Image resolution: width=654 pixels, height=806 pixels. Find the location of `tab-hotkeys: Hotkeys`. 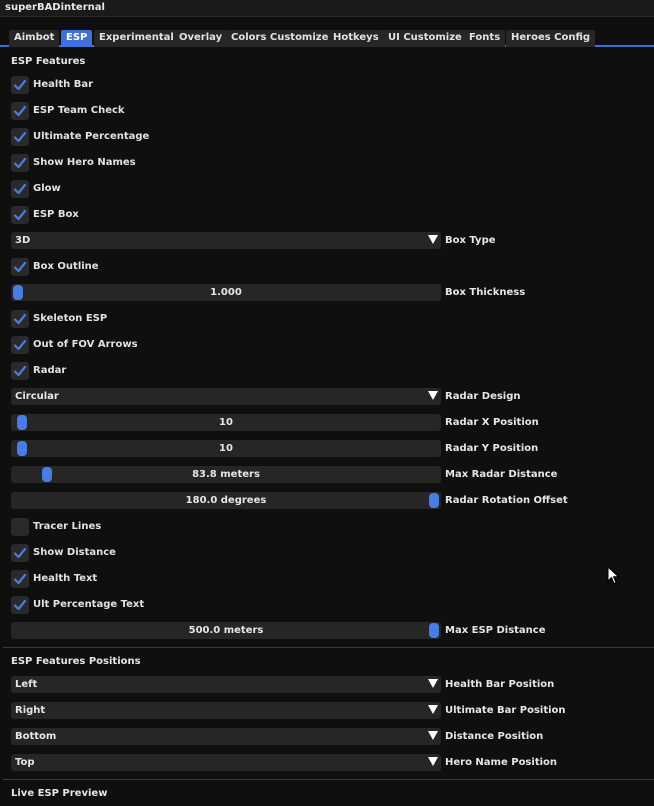

tab-hotkeys: Hotkeys is located at coordinates (356, 38).